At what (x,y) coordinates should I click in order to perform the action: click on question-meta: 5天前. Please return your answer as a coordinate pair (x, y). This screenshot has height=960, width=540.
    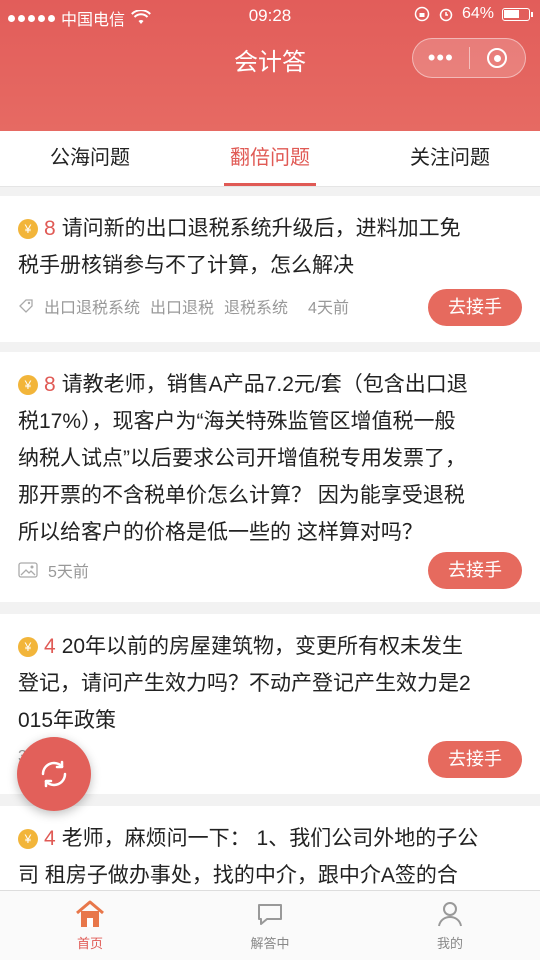
    Looking at the image, I should click on (53, 570).